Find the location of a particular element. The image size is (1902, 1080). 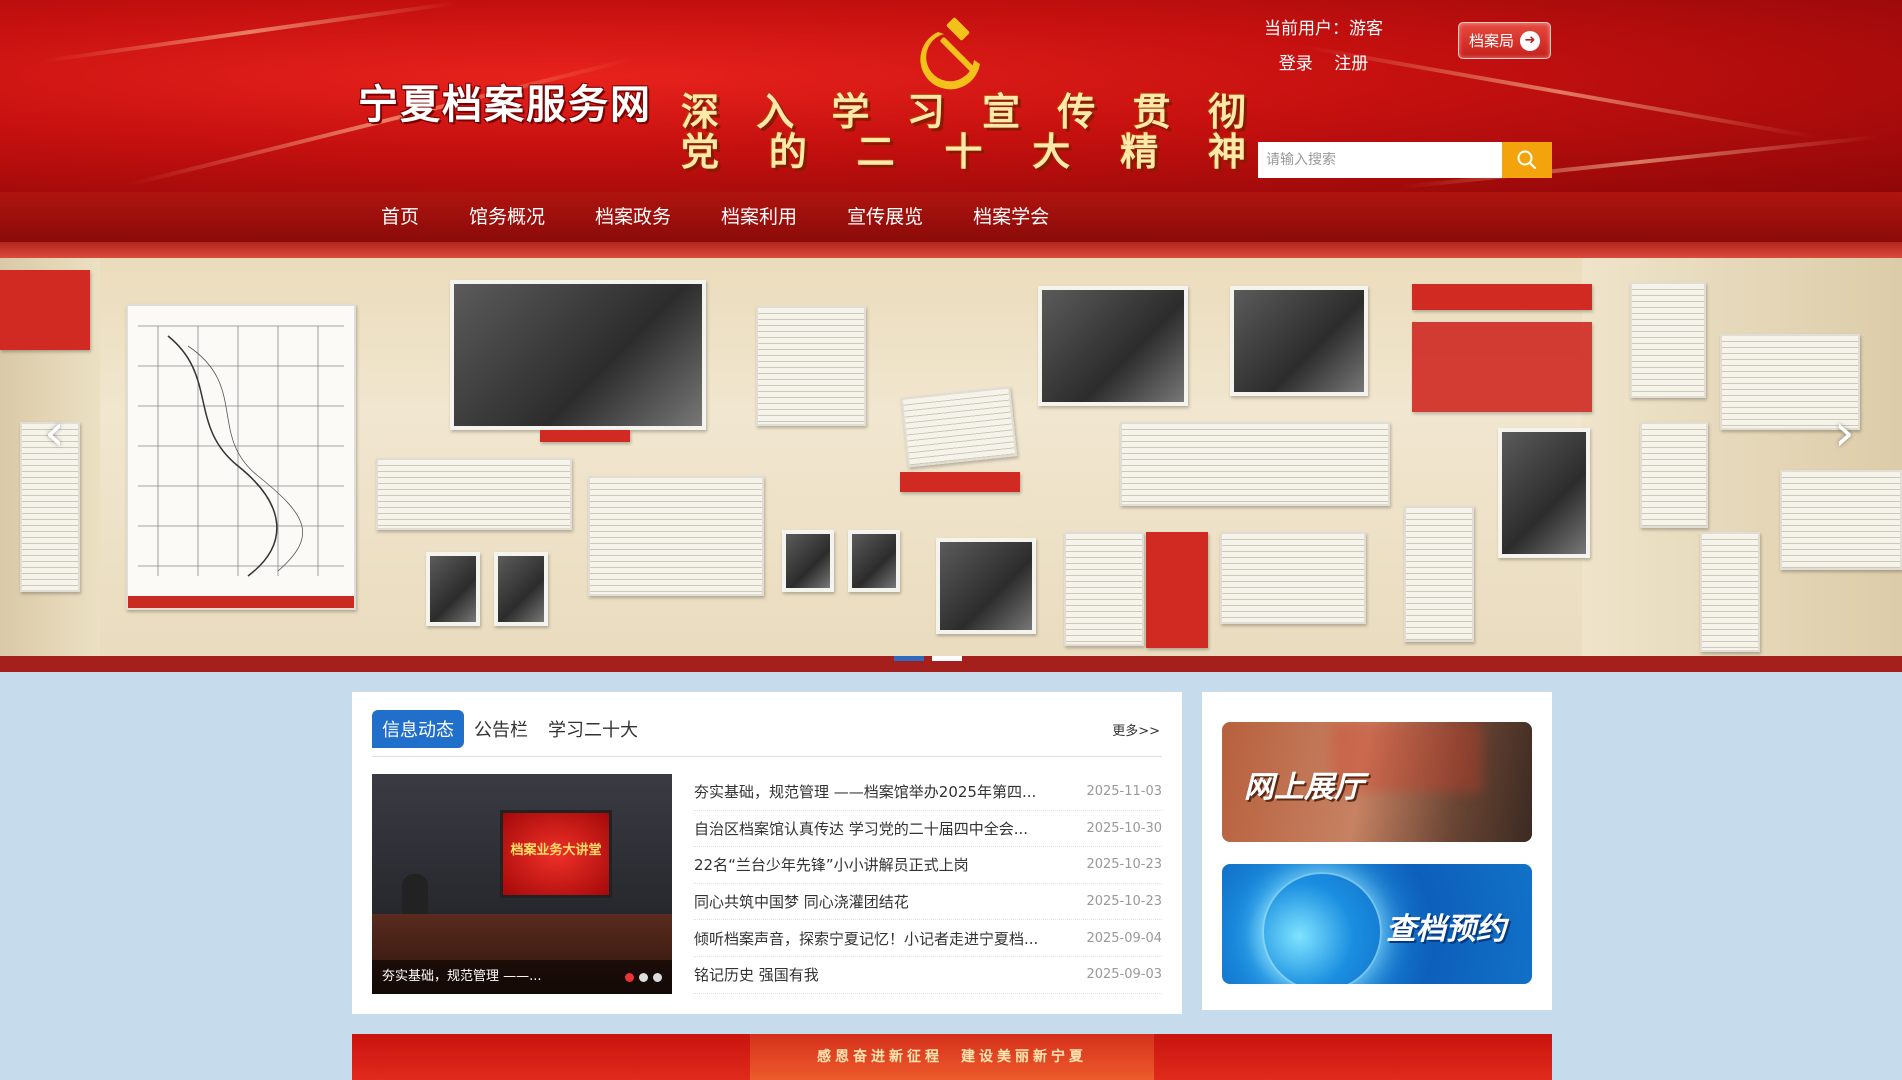

slogan-char: 传 is located at coordinates (1076, 112).